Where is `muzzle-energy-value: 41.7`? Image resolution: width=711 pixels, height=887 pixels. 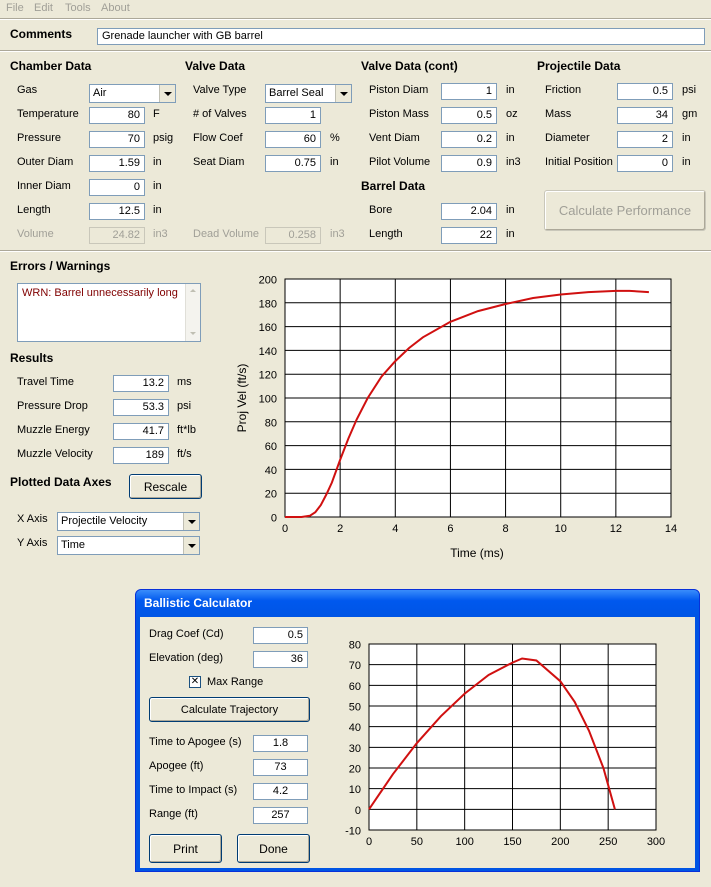 muzzle-energy-value: 41.7 is located at coordinates (141, 431).